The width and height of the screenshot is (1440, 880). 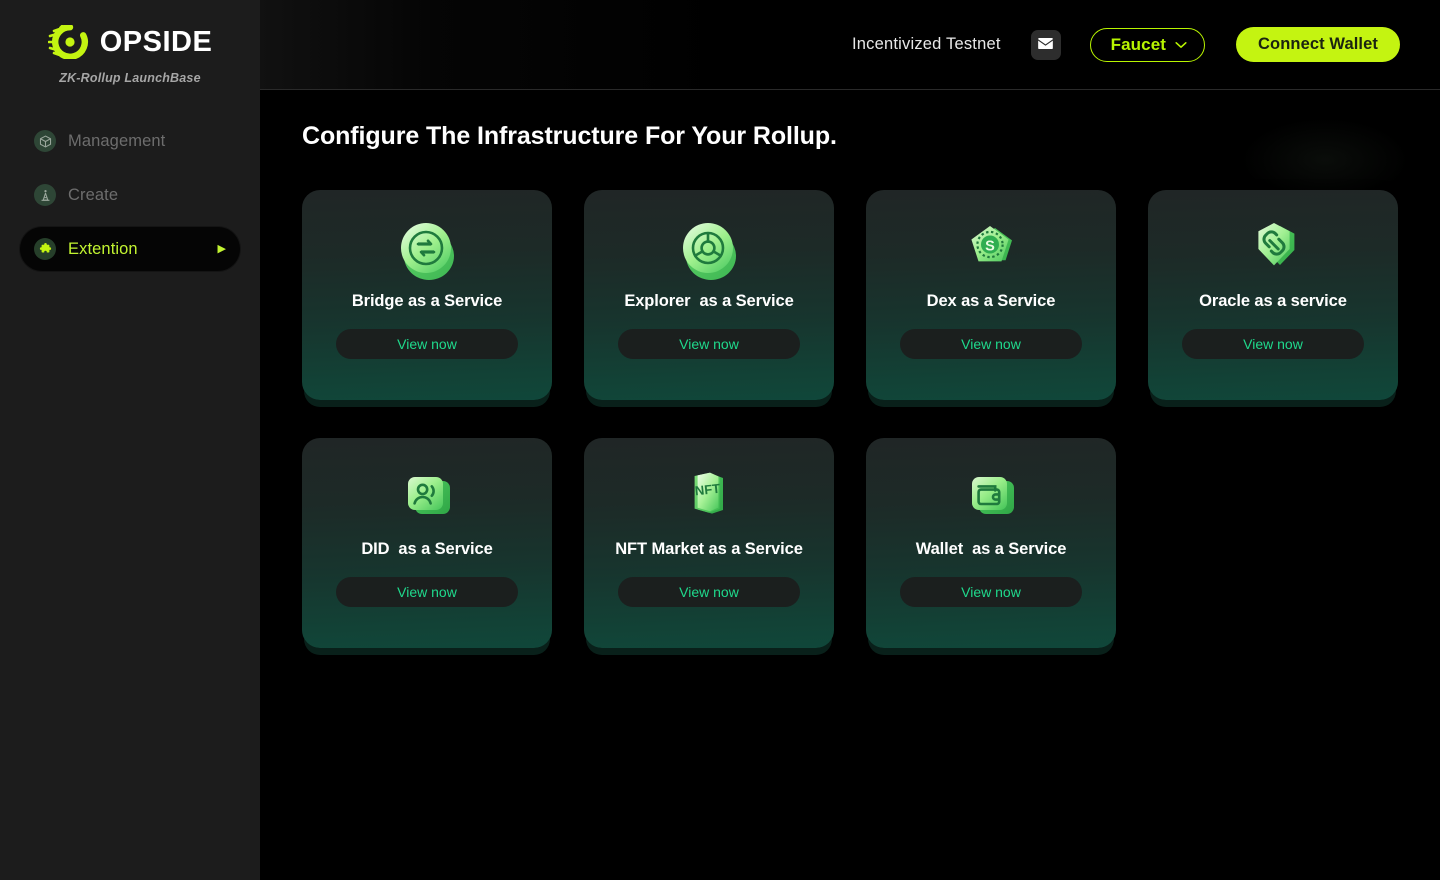 What do you see at coordinates (709, 249) in the screenshot?
I see `explorer-coin-icon` at bounding box center [709, 249].